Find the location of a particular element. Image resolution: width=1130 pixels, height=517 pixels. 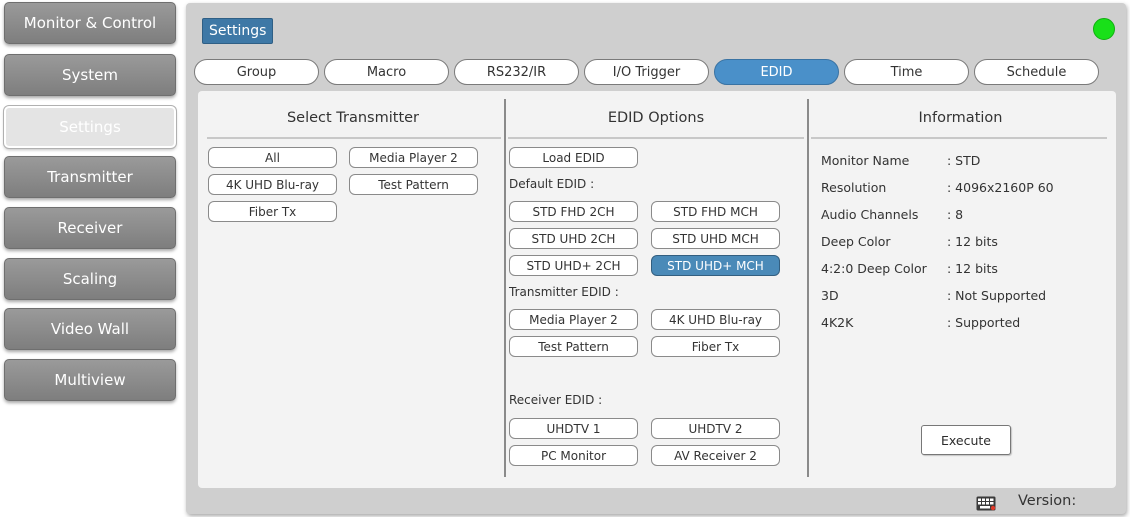

information-title: Information is located at coordinates (960, 118).